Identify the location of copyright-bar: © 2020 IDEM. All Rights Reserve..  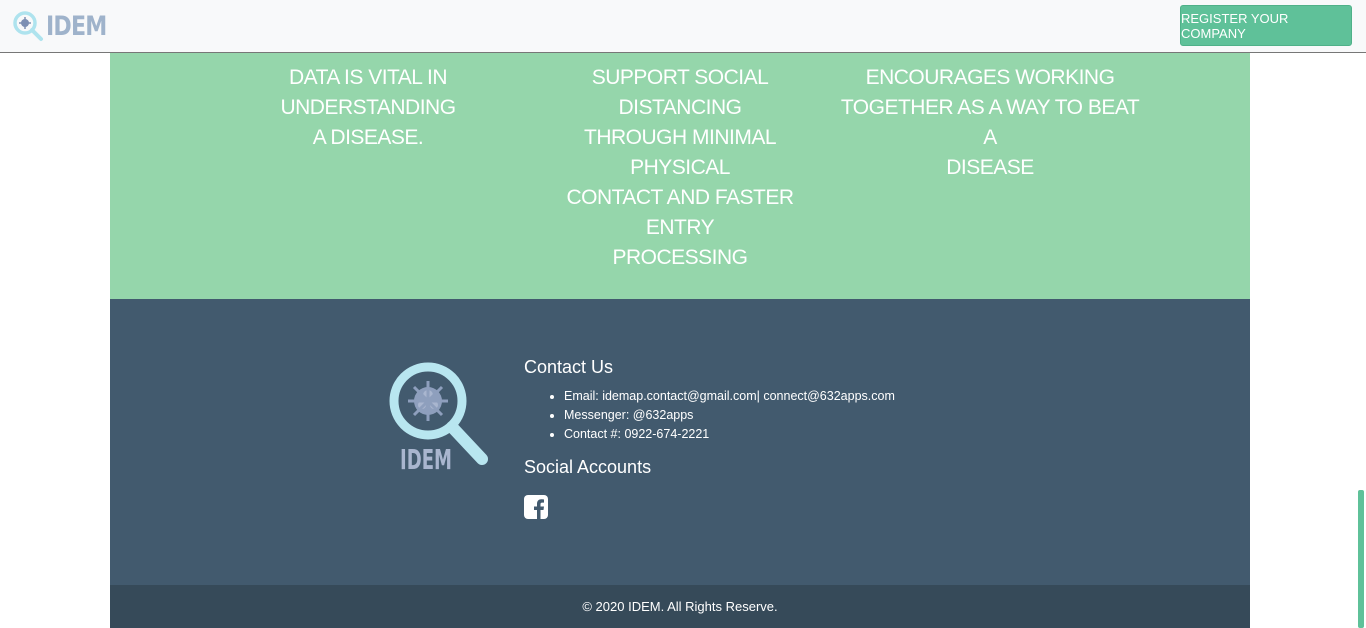
(680, 606).